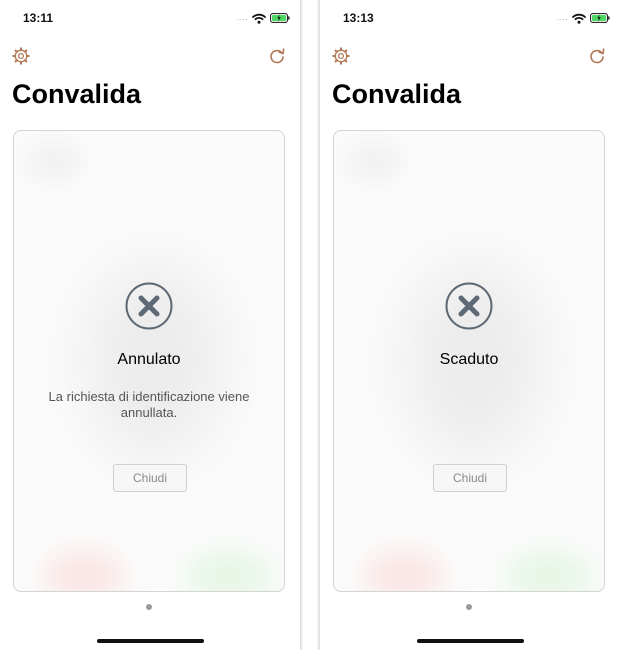  I want to click on status-time: 13:11, so click(38, 18).